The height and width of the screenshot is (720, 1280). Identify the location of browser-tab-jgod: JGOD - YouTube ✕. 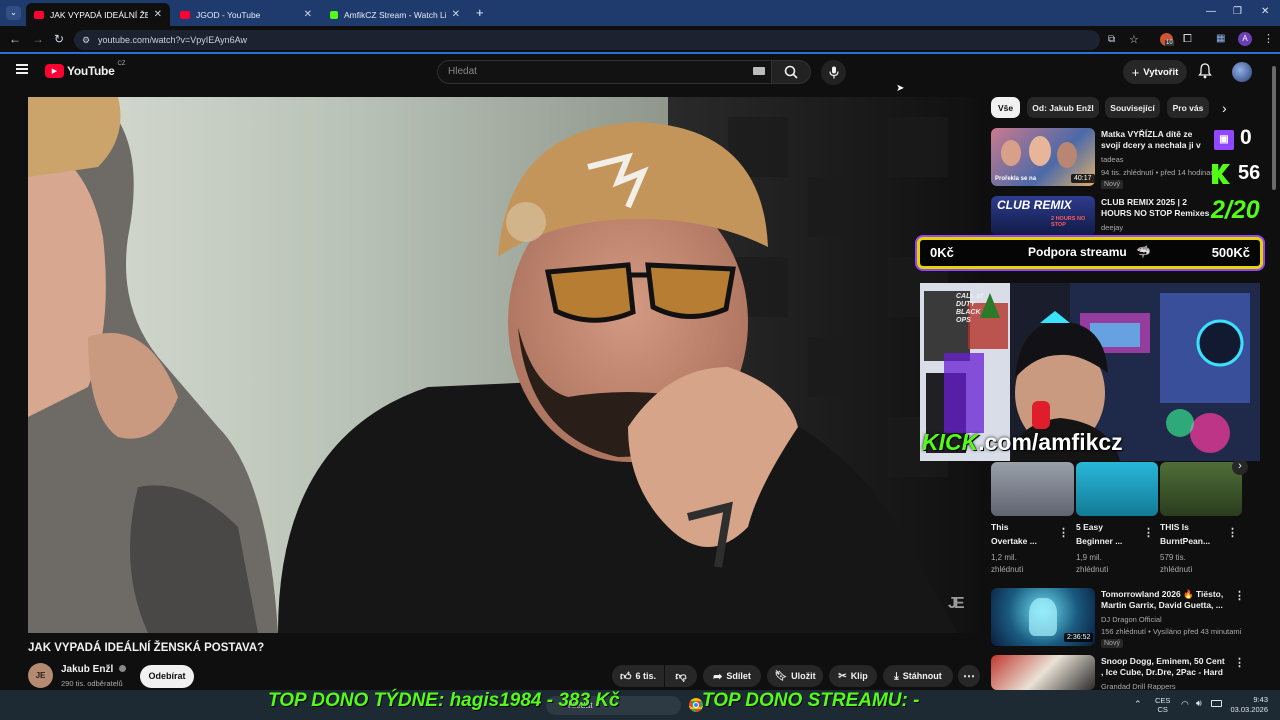
(246, 14).